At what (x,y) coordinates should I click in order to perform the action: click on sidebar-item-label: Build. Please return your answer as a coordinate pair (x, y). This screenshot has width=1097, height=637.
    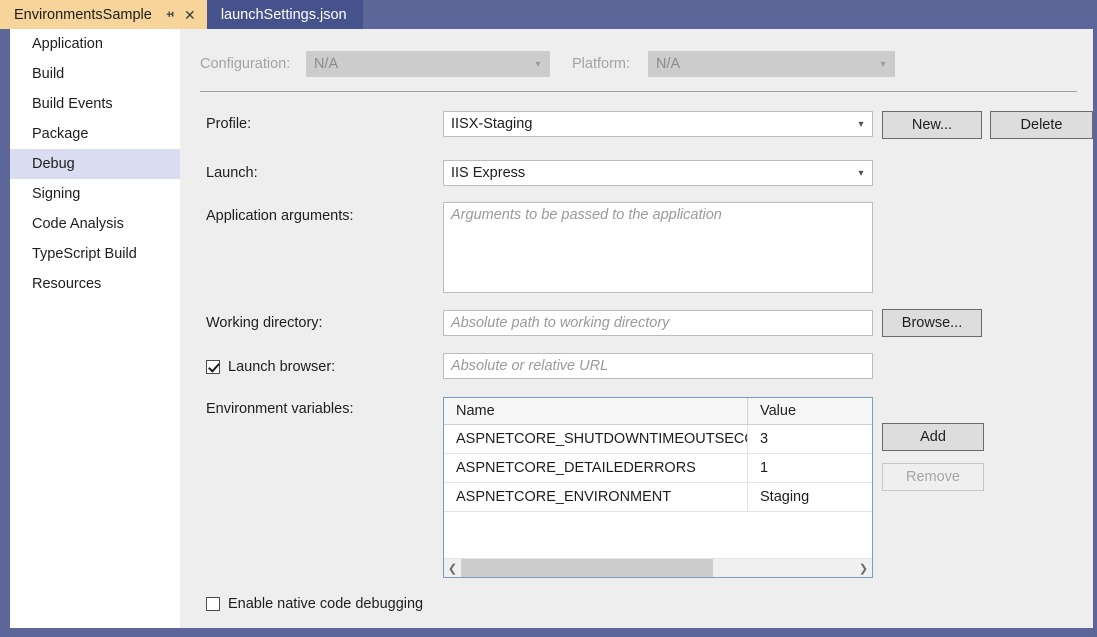
    Looking at the image, I should click on (48, 74).